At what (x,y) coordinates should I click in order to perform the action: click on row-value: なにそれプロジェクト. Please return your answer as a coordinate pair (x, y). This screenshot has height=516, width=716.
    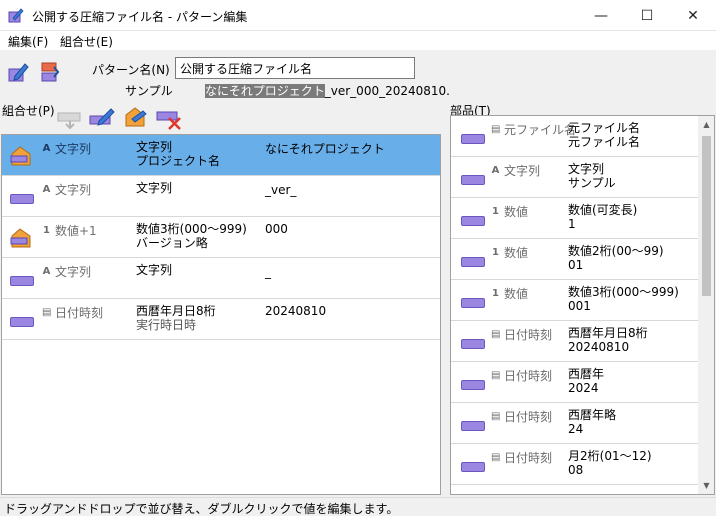
    Looking at the image, I should click on (325, 149).